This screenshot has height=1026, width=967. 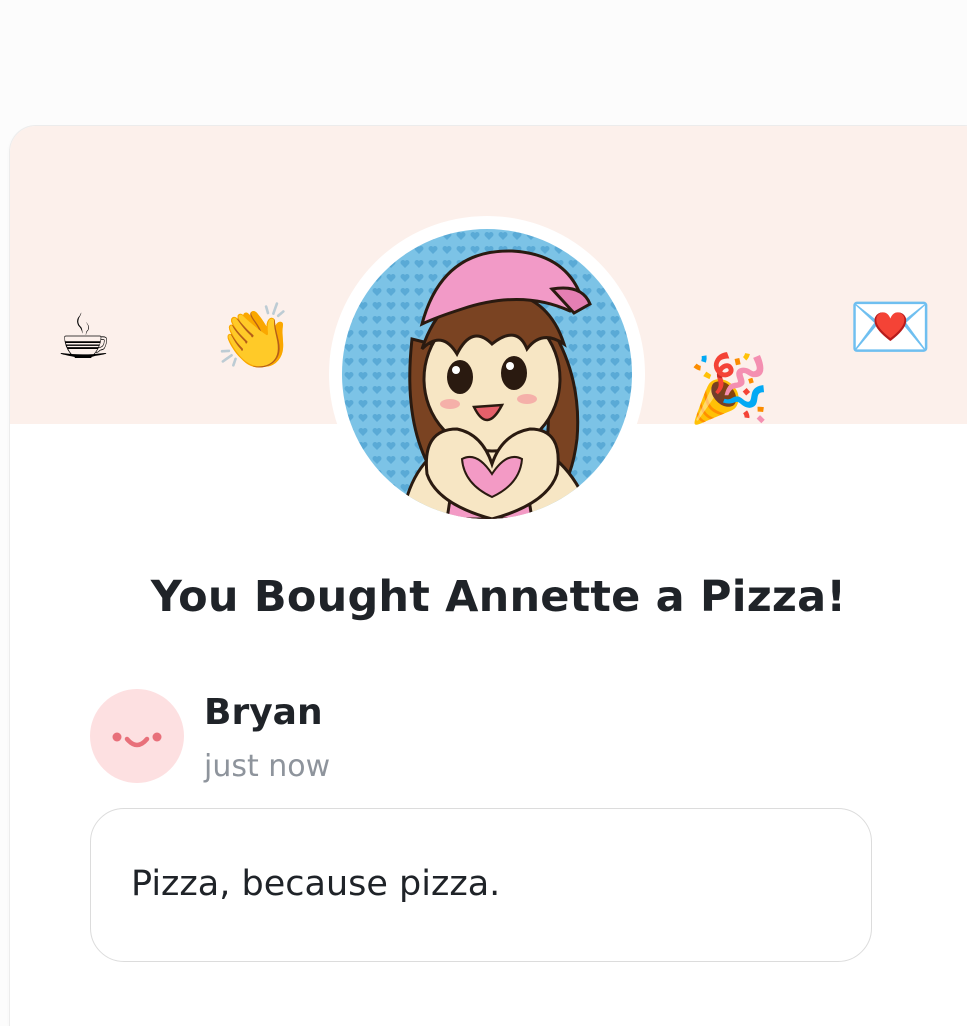 I want to click on love-letter-emoji-icon: 💌, so click(x=890, y=327).